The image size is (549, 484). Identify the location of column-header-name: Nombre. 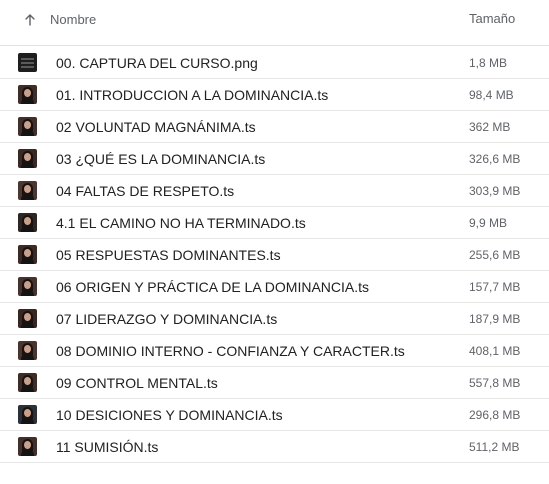
(73, 19).